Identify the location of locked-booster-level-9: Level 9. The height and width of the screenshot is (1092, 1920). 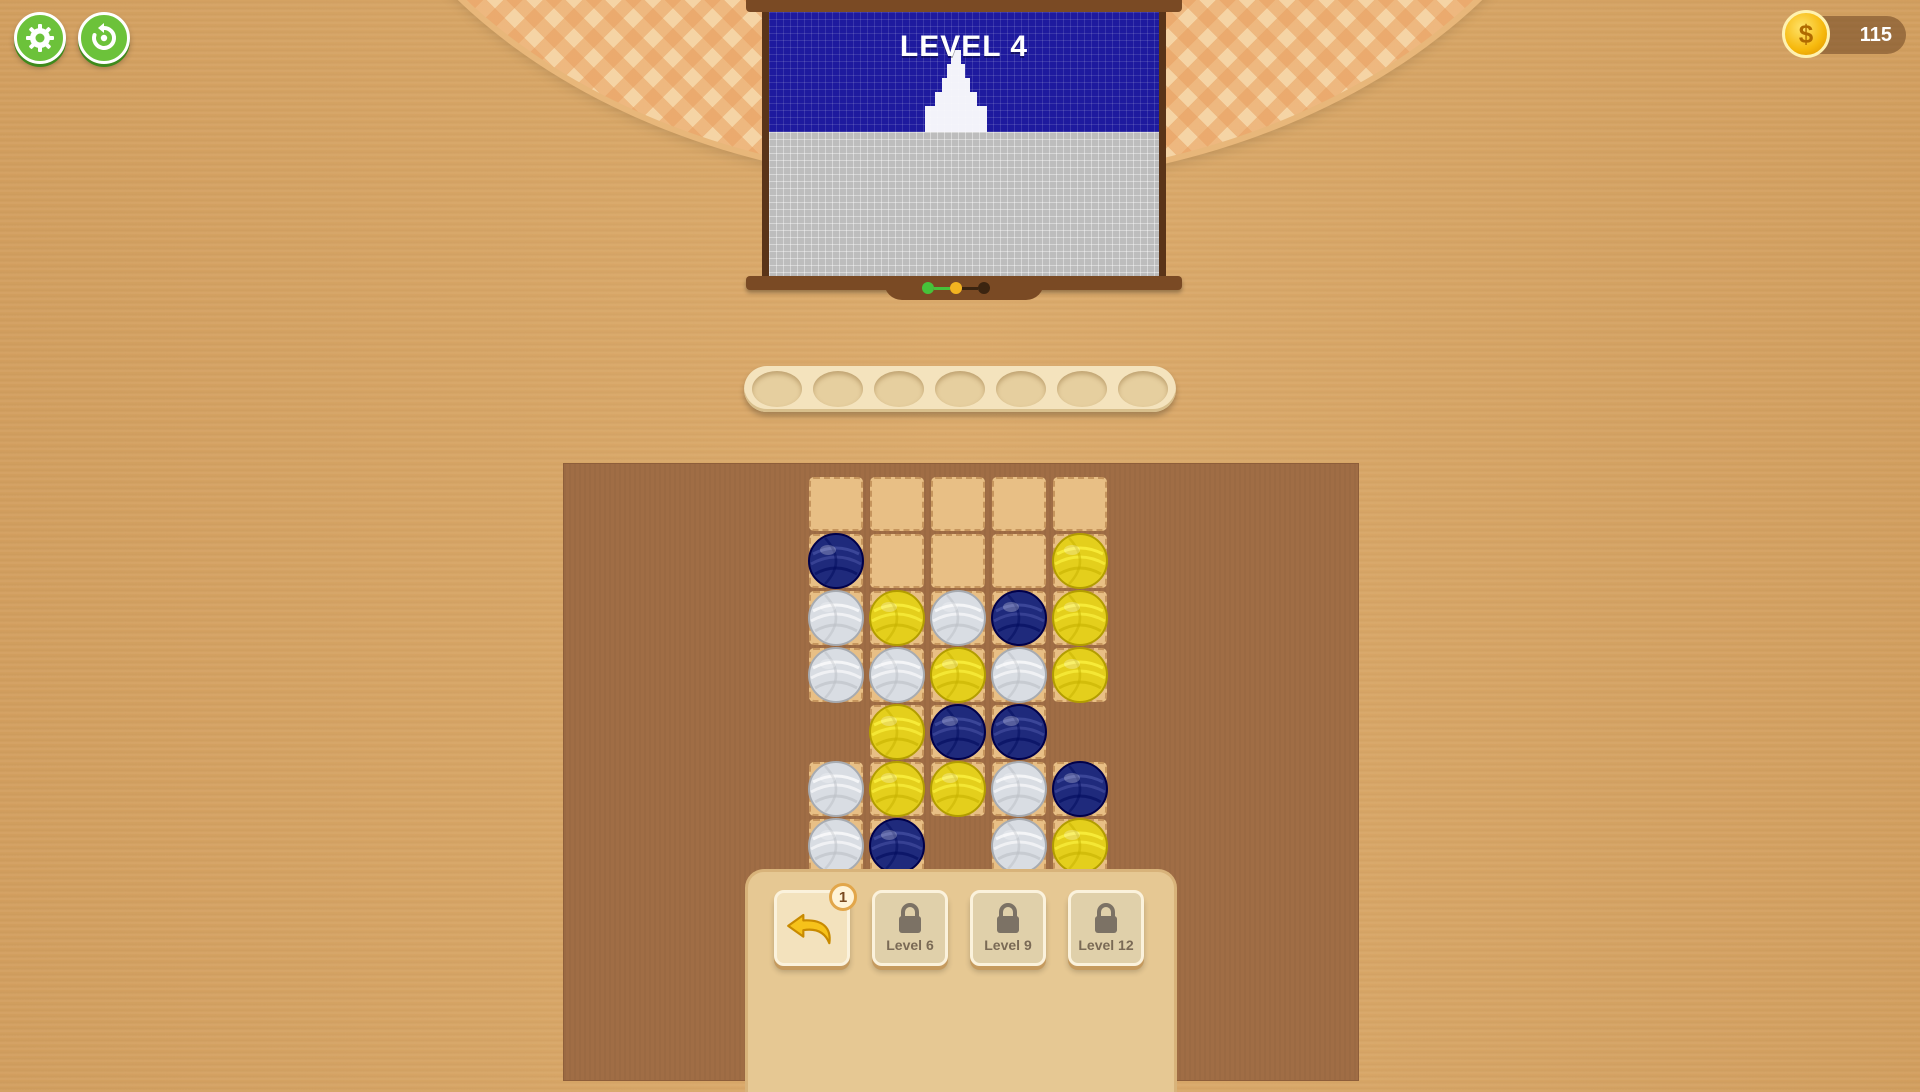
(1008, 928).